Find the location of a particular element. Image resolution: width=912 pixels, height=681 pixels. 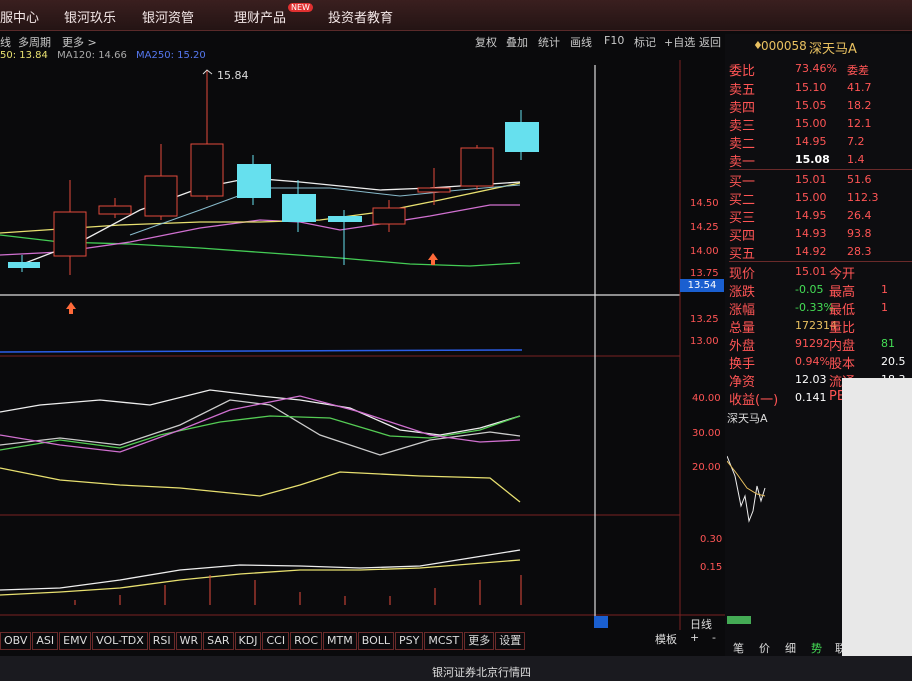

indicator-tab: BOLL is located at coordinates (376, 641).